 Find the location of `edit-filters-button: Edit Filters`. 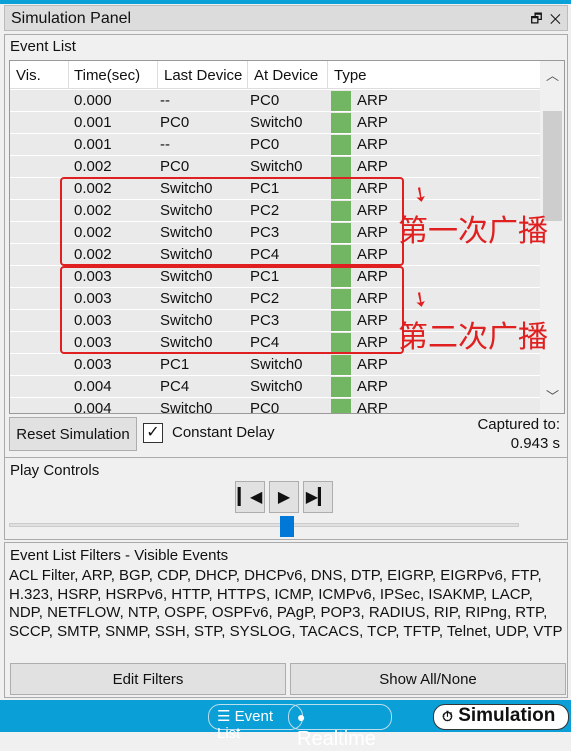

edit-filters-button: Edit Filters is located at coordinates (148, 679).